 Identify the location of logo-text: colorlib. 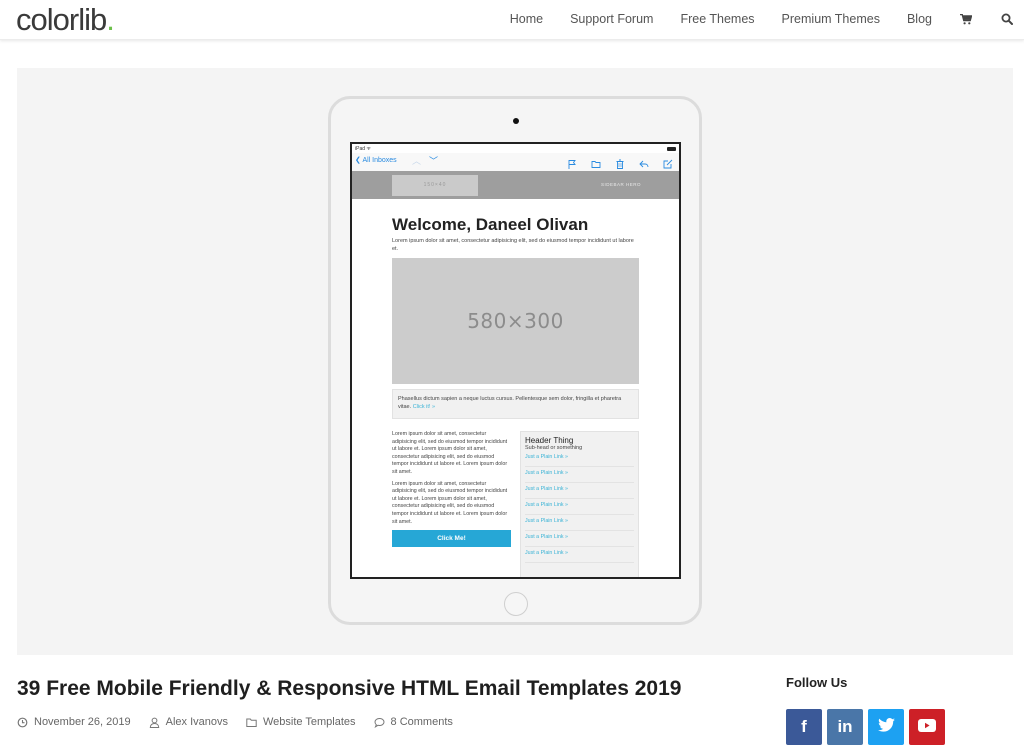
(61, 19).